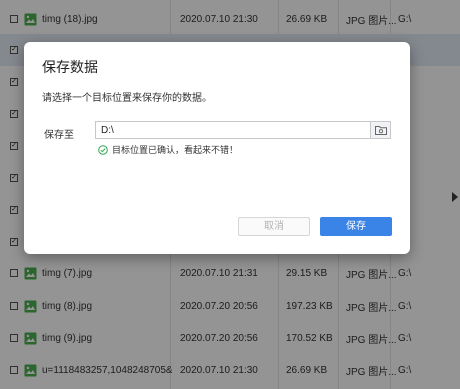  What do you see at coordinates (175, 150) in the screenshot?
I see `status-text: 目标位置已确认，看起来不错！` at bounding box center [175, 150].